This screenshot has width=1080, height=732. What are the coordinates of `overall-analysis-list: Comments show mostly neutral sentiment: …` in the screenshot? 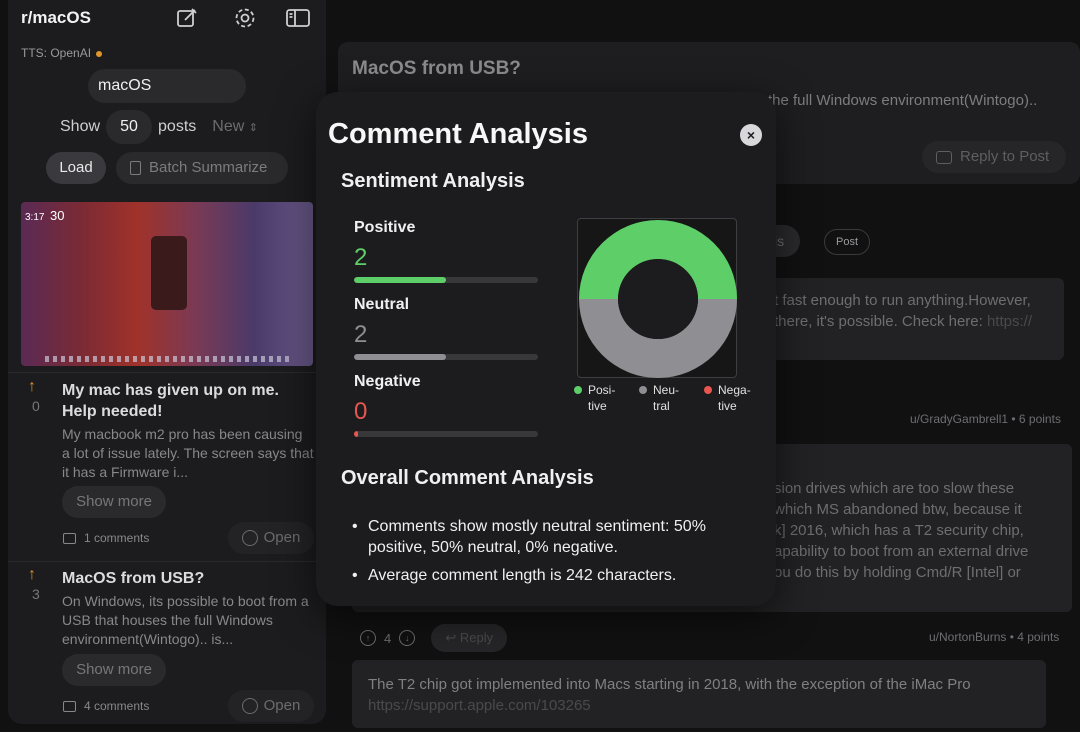 It's located at (552, 554).